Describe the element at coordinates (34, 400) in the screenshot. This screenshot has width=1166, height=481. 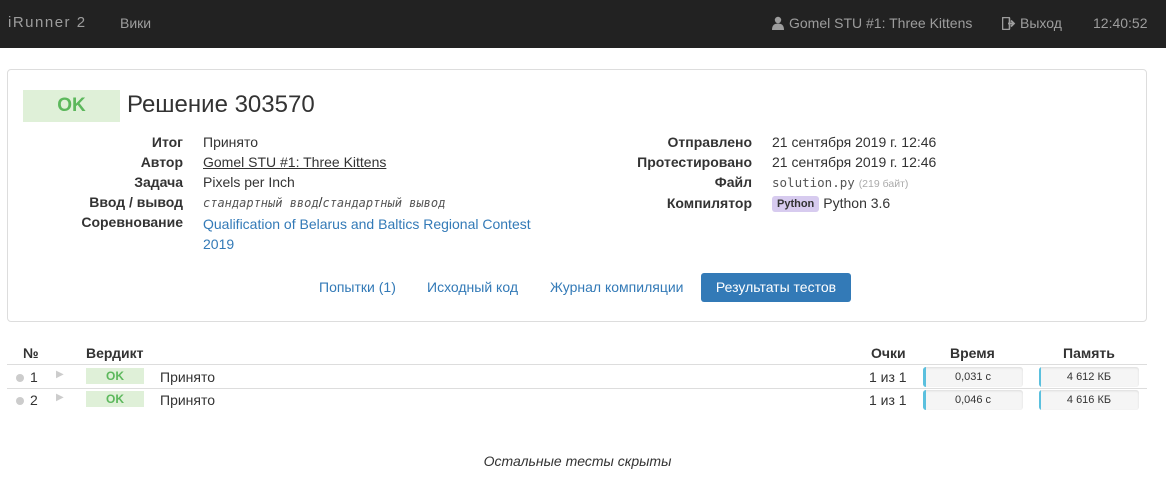
I see `test-number: 2` at that location.